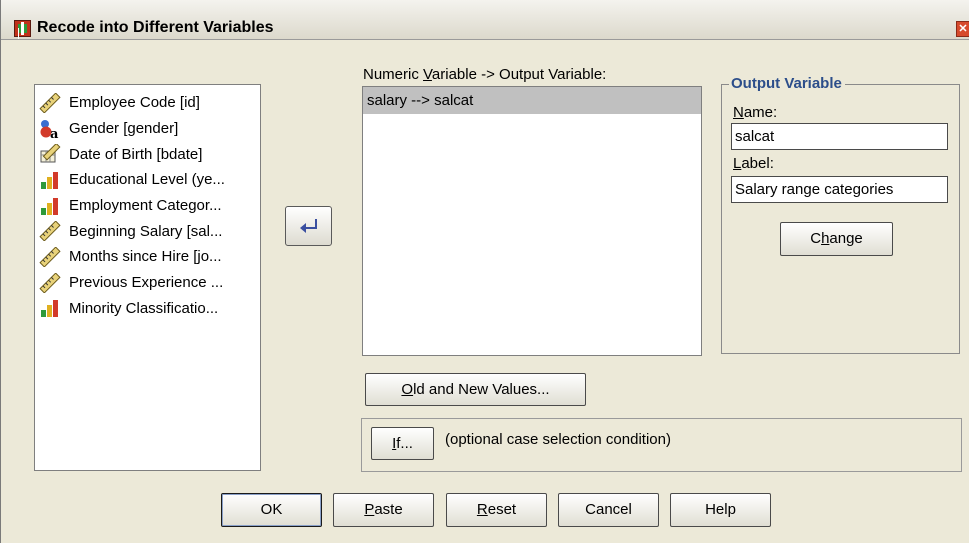 The height and width of the screenshot is (543, 969). Describe the element at coordinates (532, 100) in the screenshot. I see `list-item: salary --> salcat` at that location.